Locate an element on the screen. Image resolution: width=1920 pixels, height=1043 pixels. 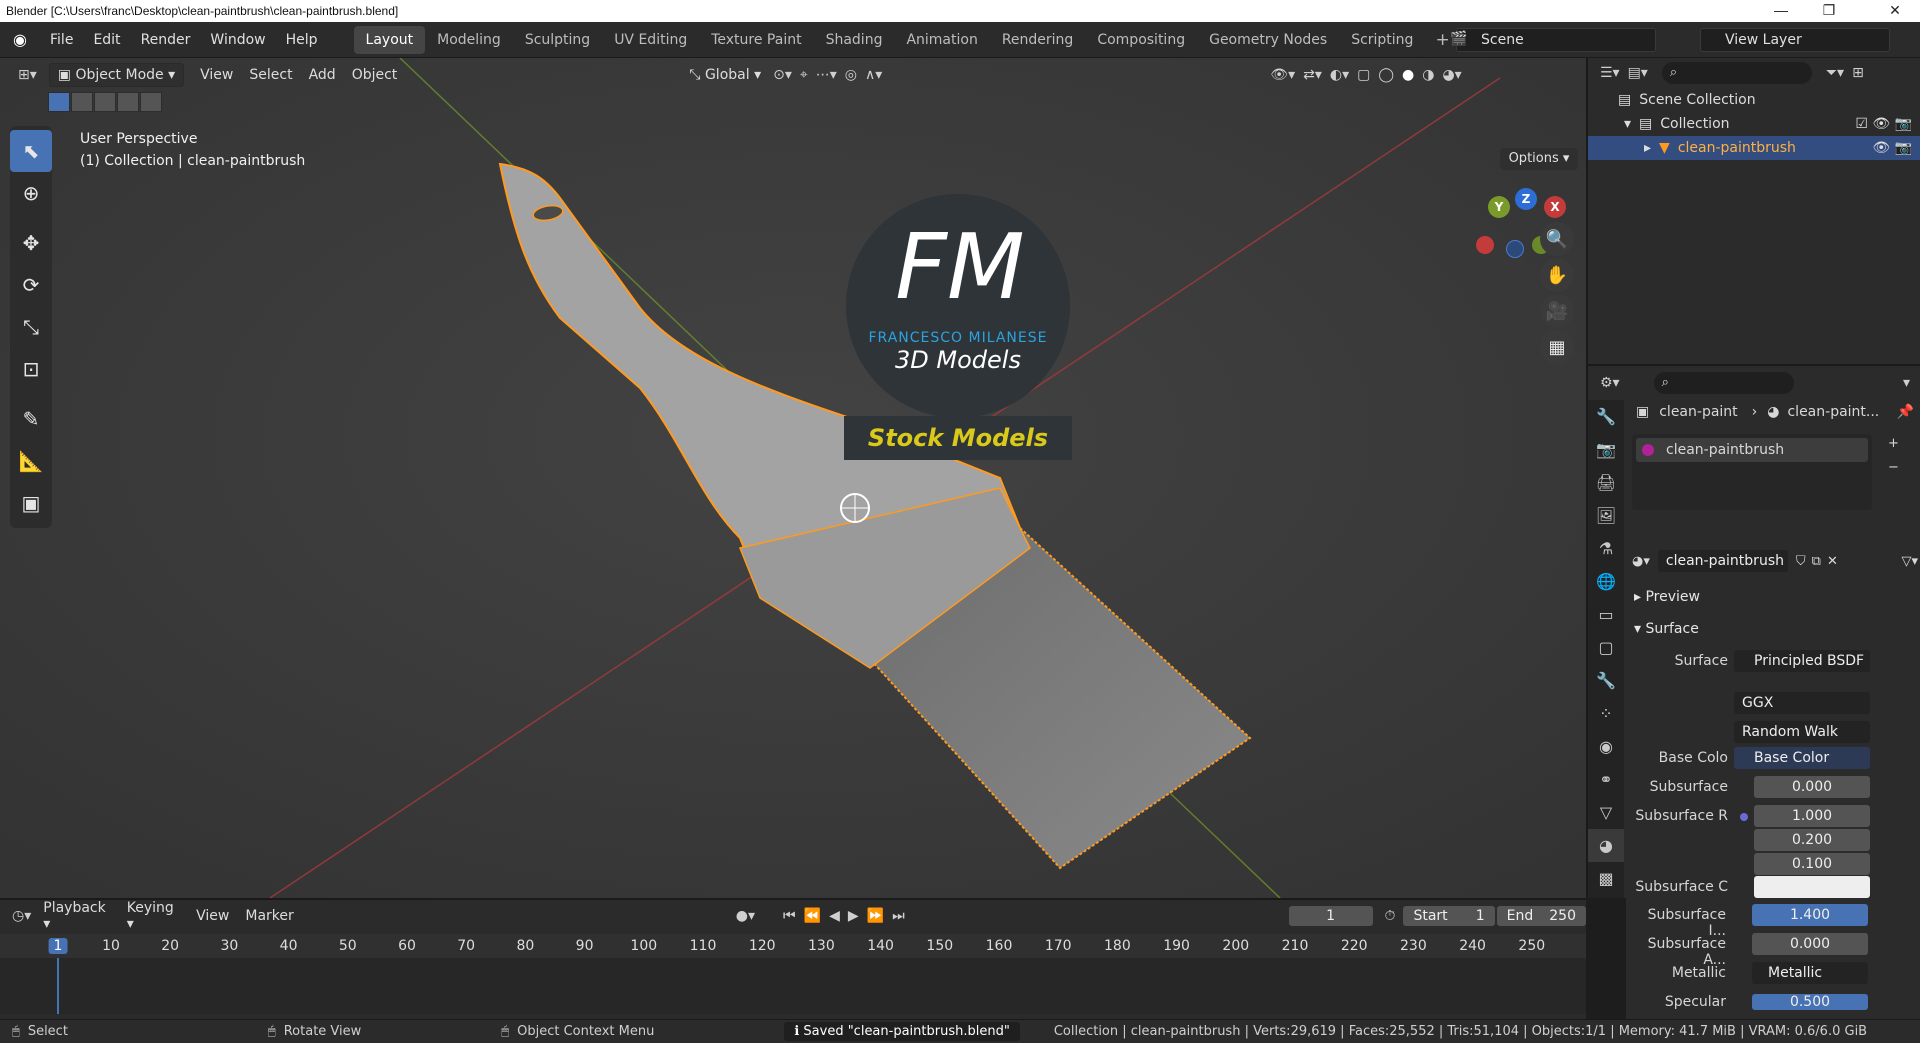
tab-rendering: Rendering is located at coordinates (1038, 40).